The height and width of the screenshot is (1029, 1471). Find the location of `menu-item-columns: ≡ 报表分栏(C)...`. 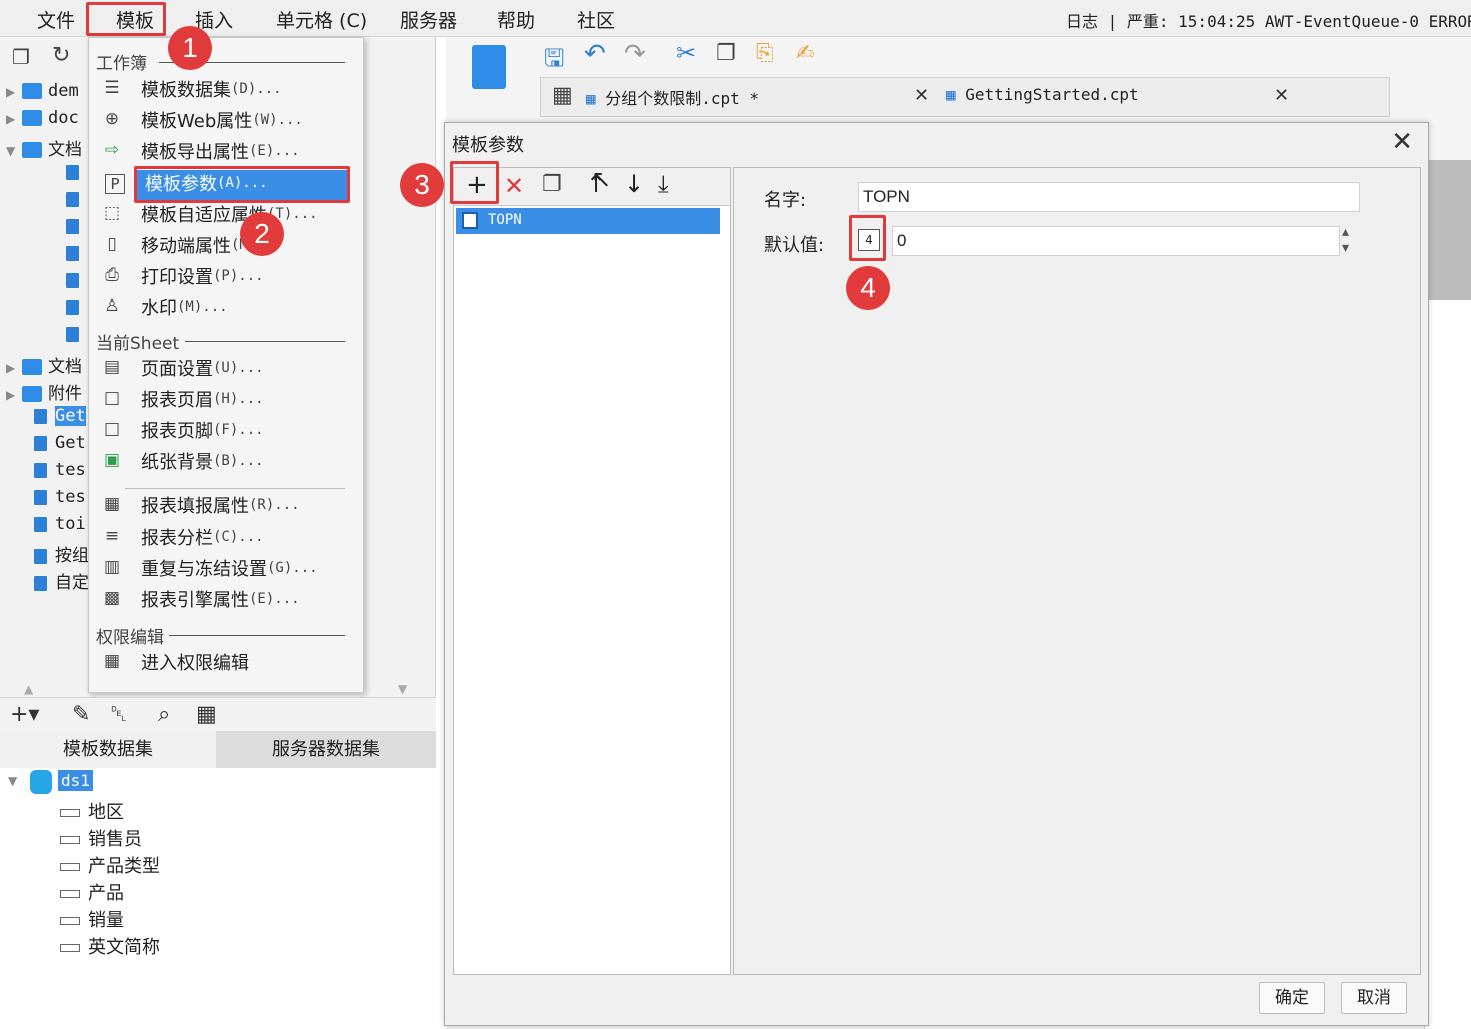

menu-item-columns: ≡ 报表分栏(C)... is located at coordinates (226, 539).